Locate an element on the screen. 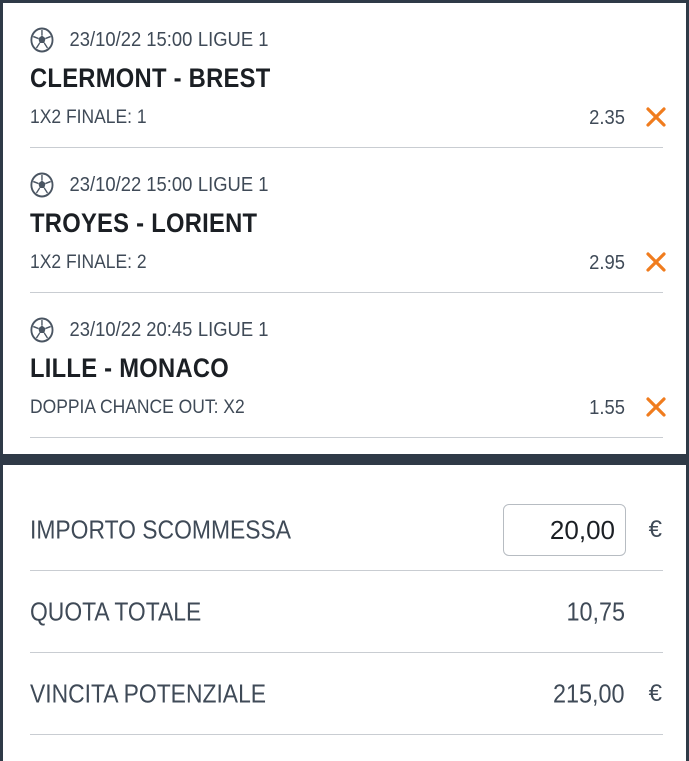  bet-odd: 2.95 is located at coordinates (607, 263).